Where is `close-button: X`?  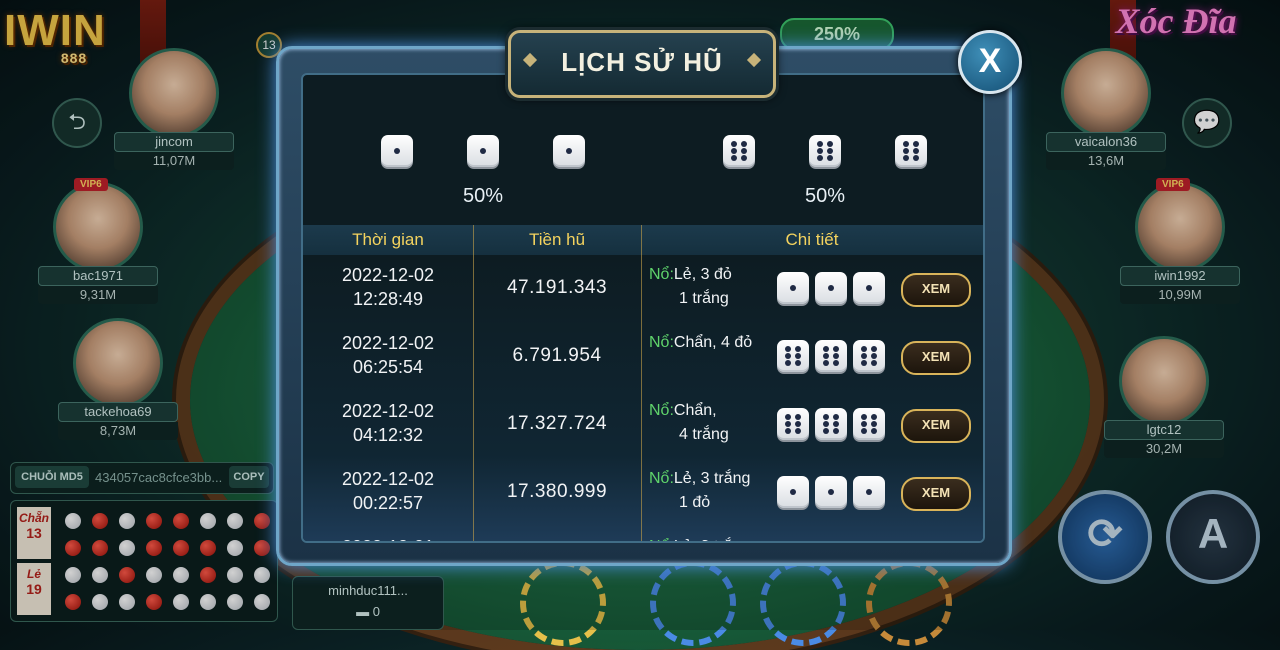
close-button: X is located at coordinates (990, 62).